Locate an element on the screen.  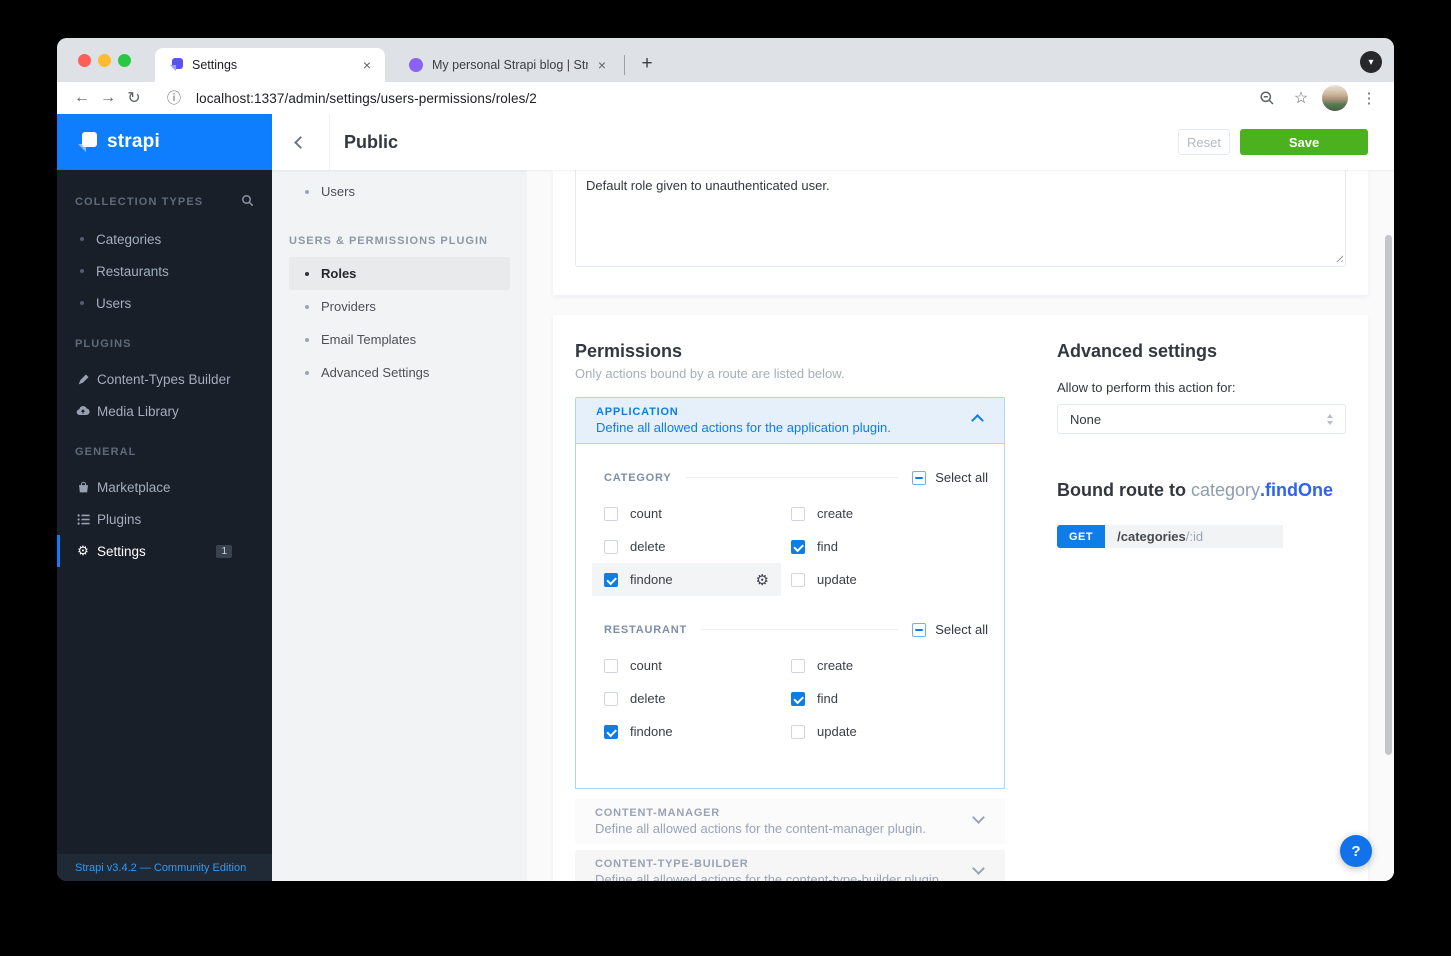
sidebar-item-categories: Categories is located at coordinates (164, 239).